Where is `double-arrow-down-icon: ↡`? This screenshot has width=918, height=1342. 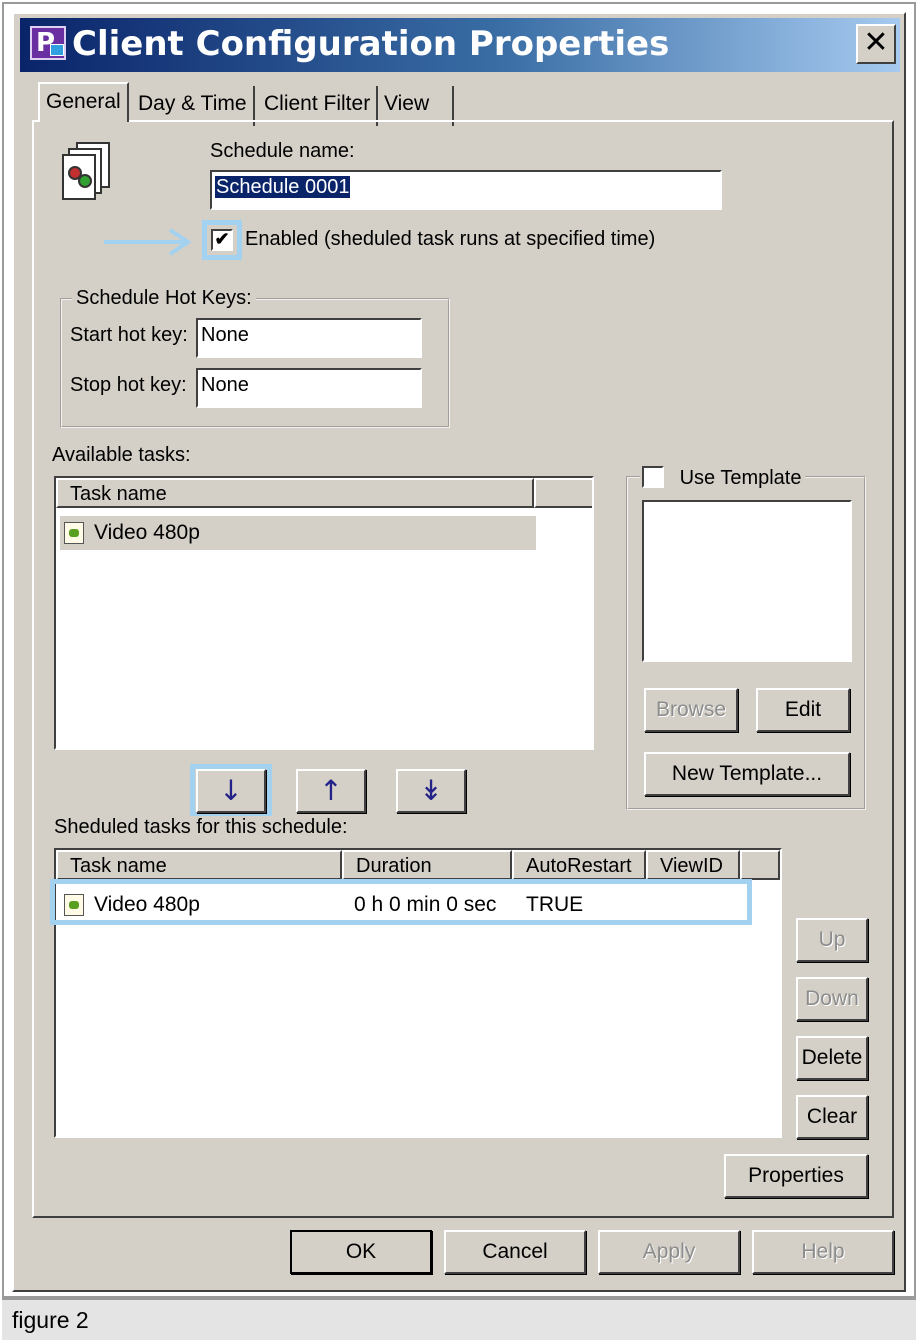
double-arrow-down-icon: ↡ is located at coordinates (431, 790).